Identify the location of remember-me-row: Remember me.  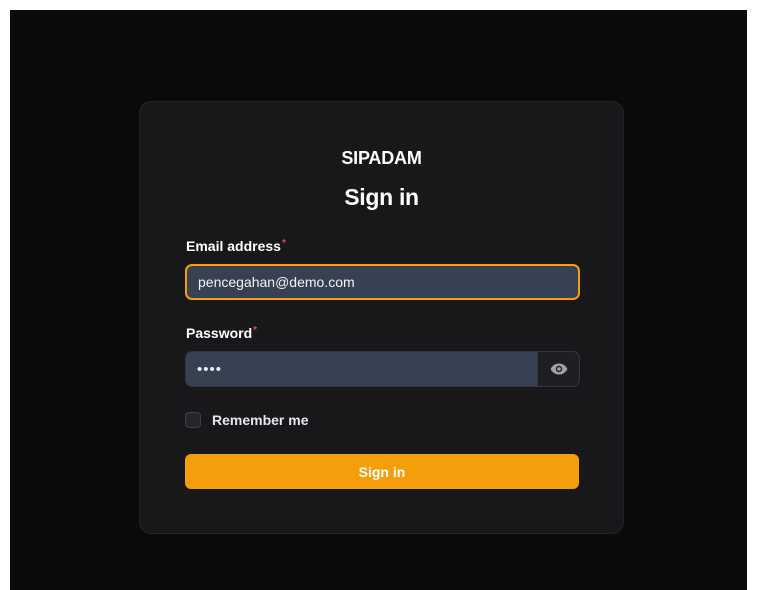
(247, 420).